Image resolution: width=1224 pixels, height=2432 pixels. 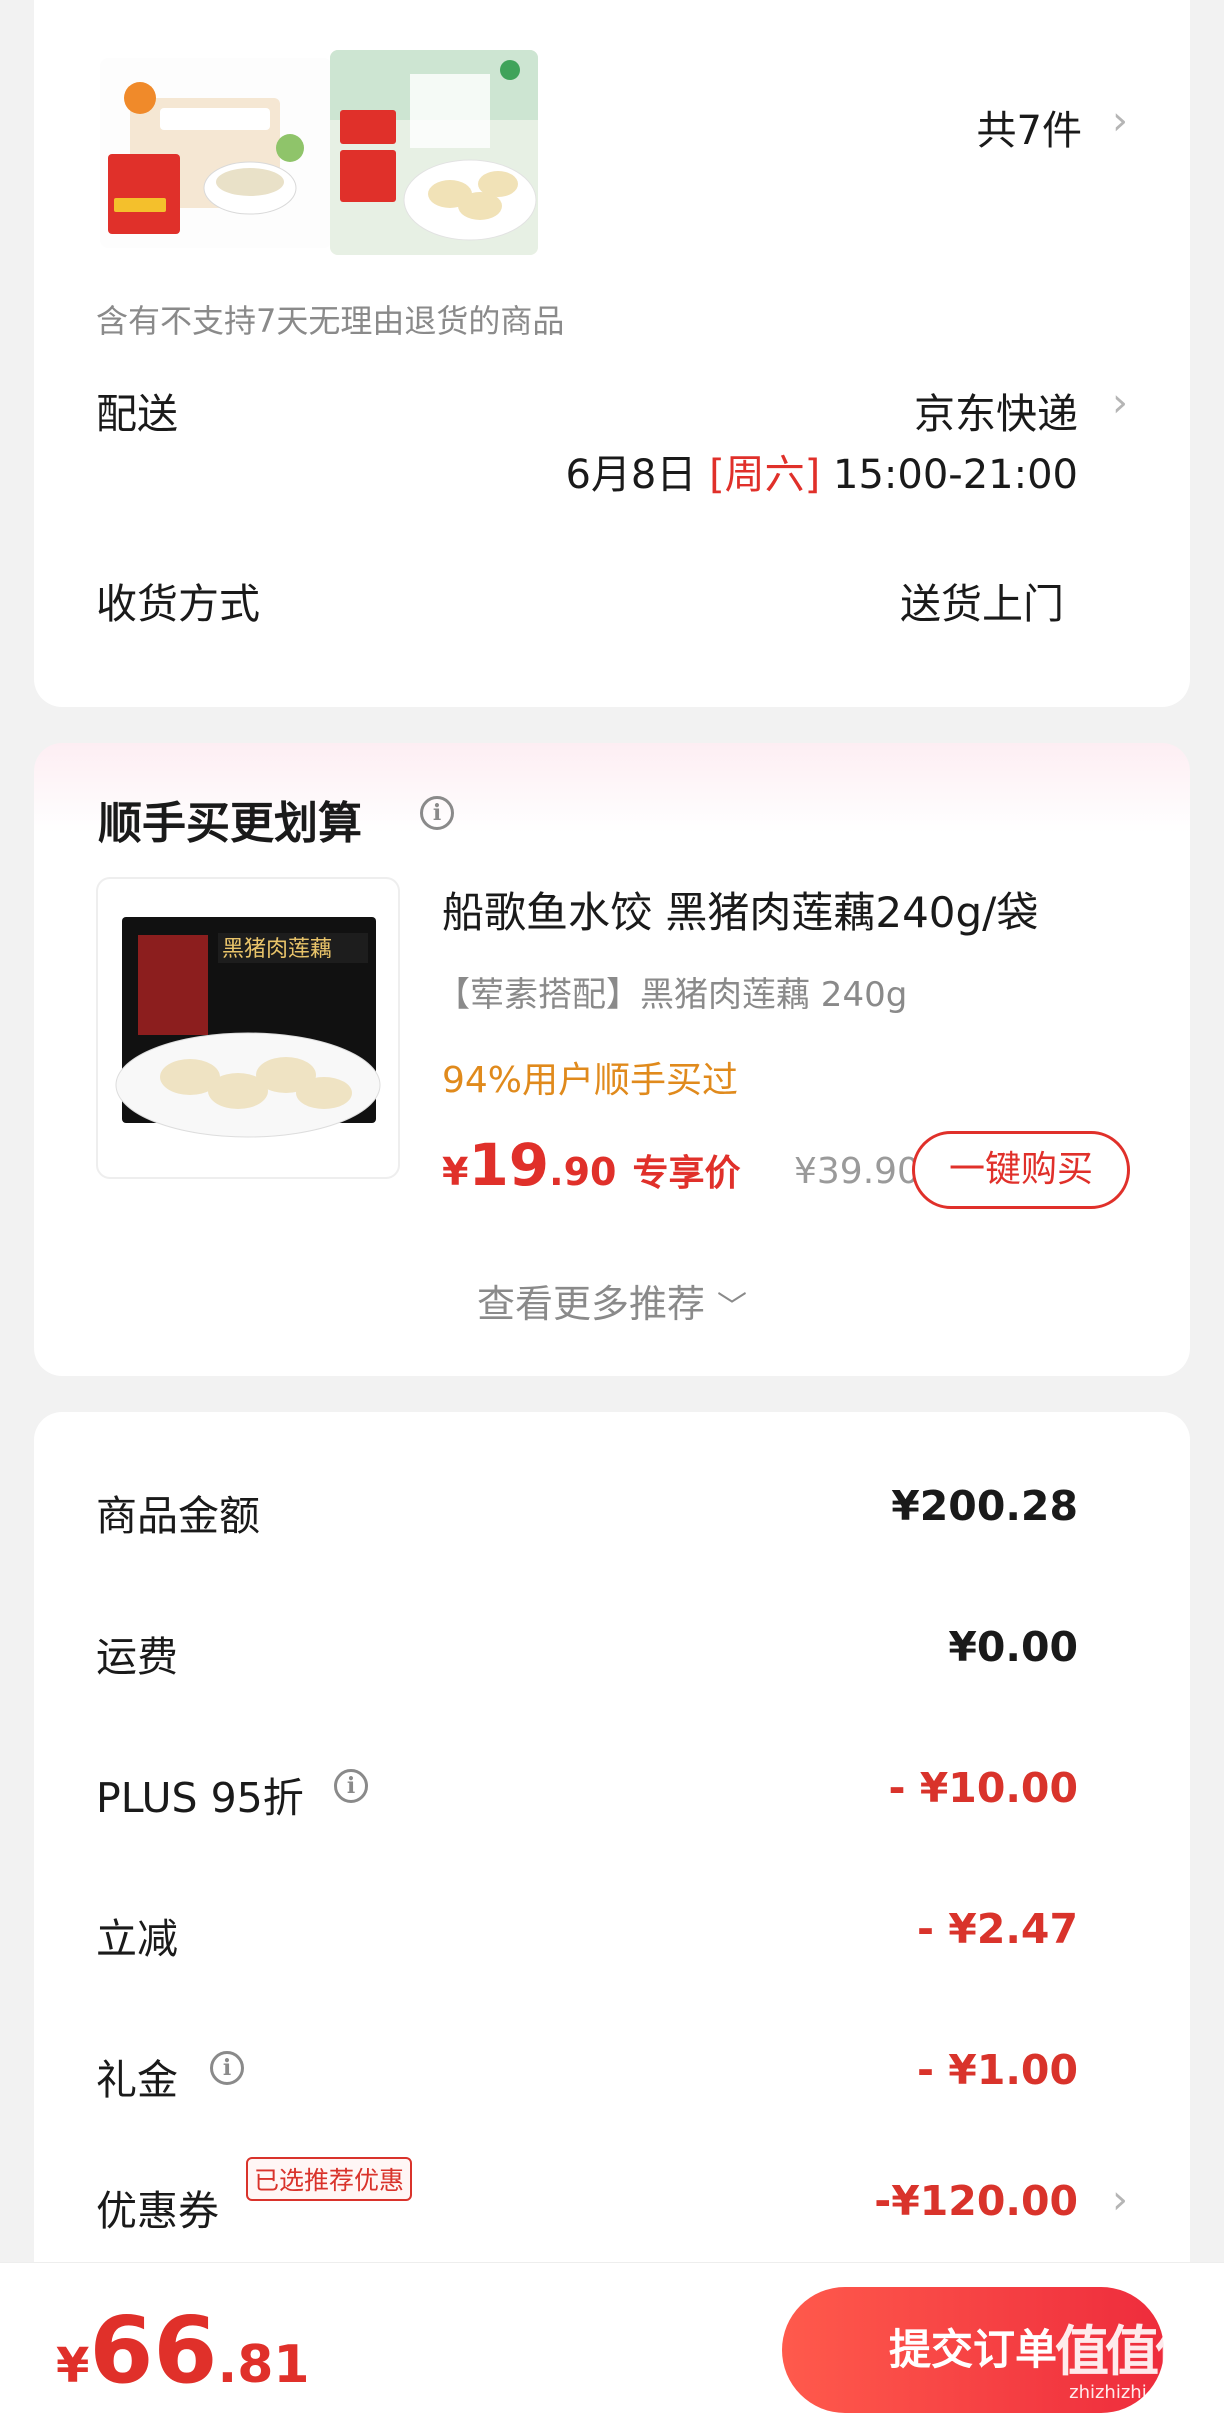 I want to click on coupon-label: 优惠券, so click(x=157, y=2211).